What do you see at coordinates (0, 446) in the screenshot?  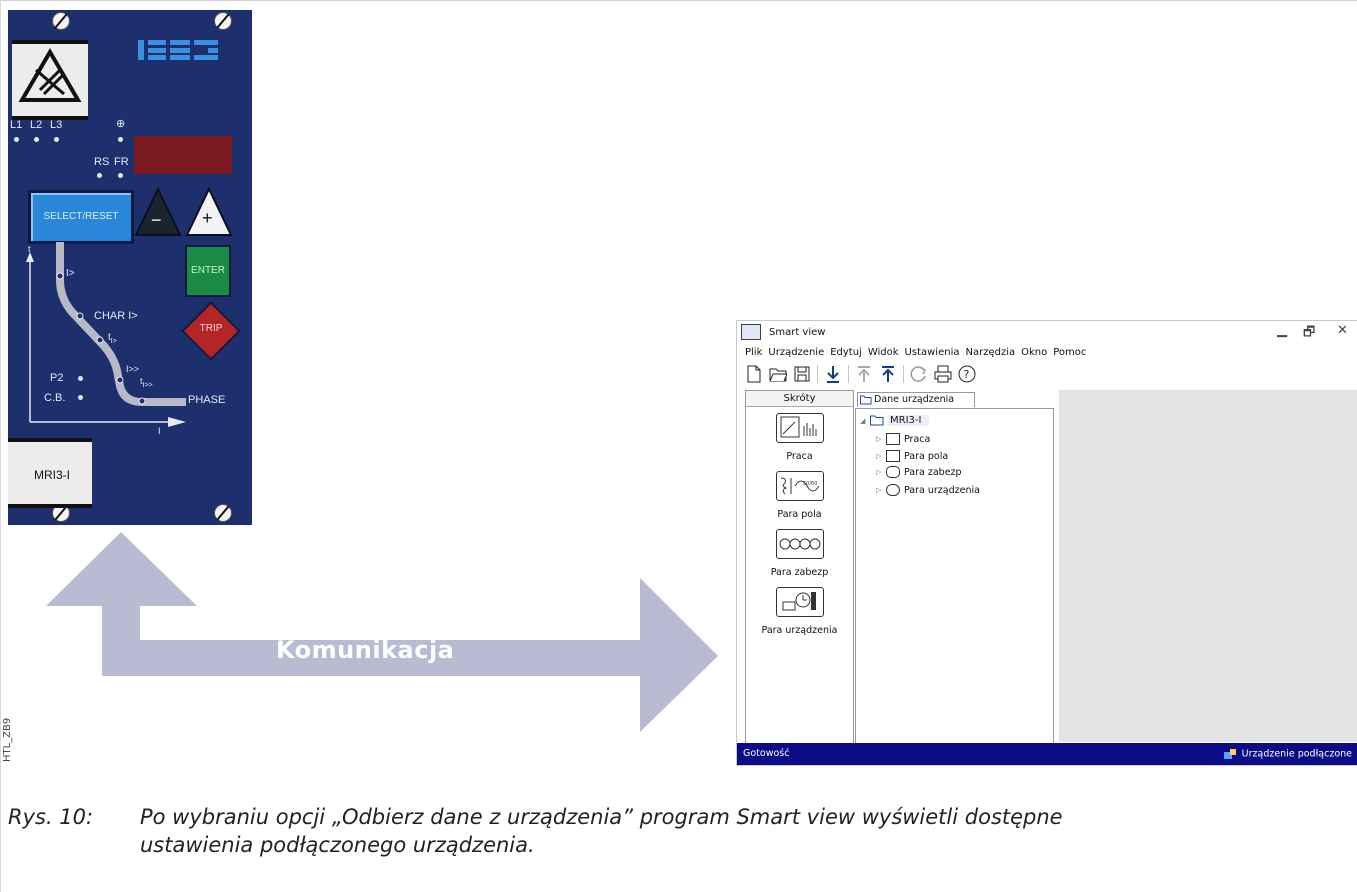 I see `left-border-line` at bounding box center [0, 446].